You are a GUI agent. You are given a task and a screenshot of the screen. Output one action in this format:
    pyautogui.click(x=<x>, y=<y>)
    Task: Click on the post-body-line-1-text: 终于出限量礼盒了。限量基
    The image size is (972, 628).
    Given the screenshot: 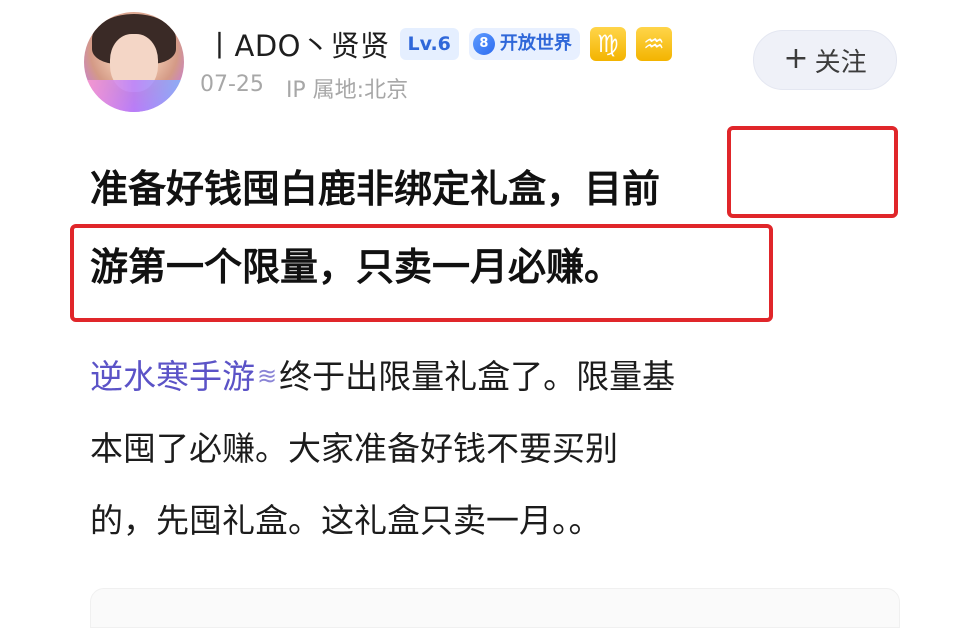 What is the action you would take?
    pyautogui.click(x=477, y=376)
    